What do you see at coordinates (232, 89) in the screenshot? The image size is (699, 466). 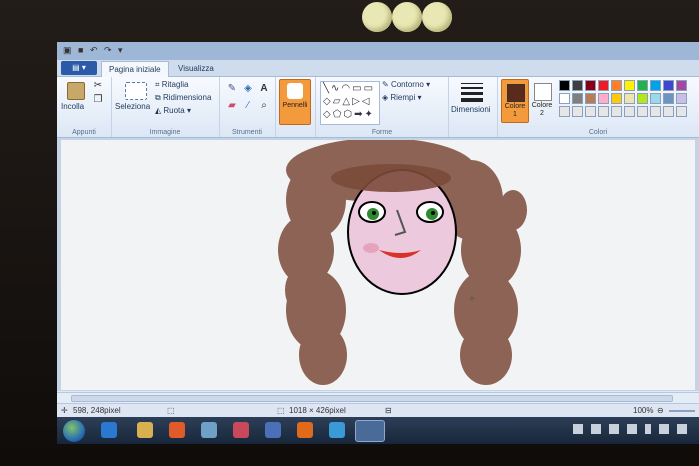 I see `pencil-icon: ✎` at bounding box center [232, 89].